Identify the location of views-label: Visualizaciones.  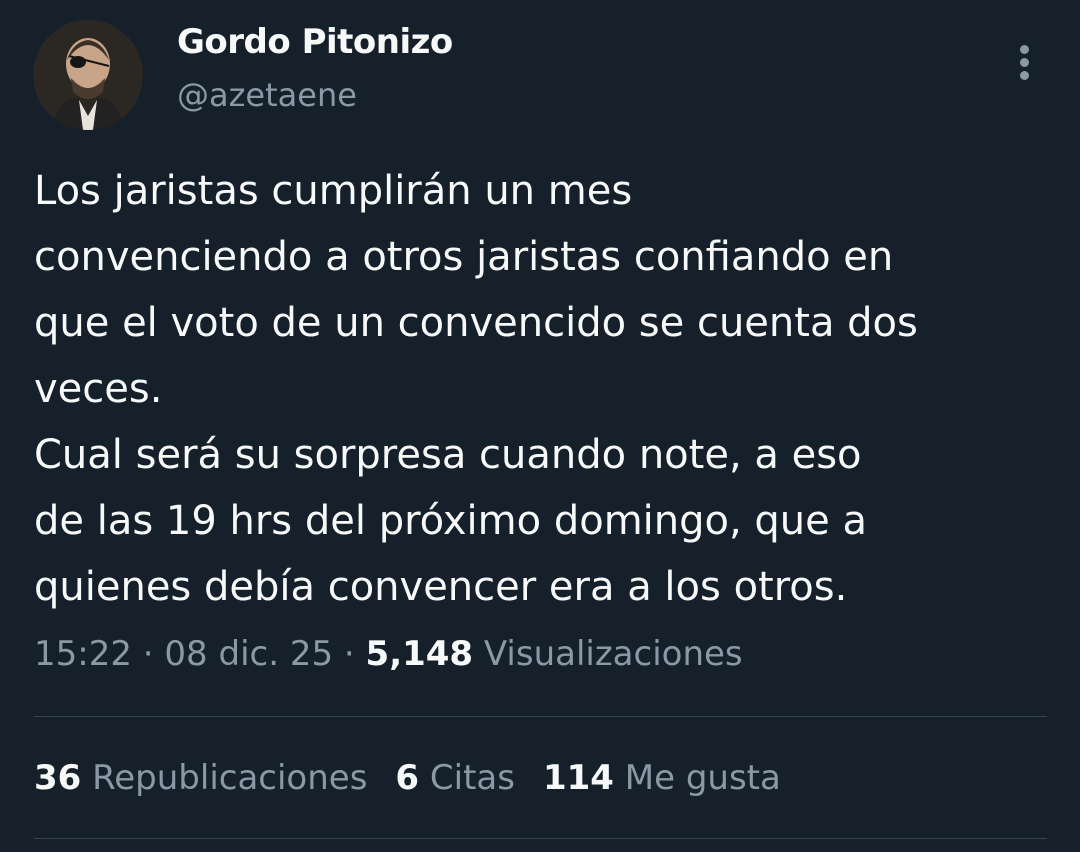
(613, 654).